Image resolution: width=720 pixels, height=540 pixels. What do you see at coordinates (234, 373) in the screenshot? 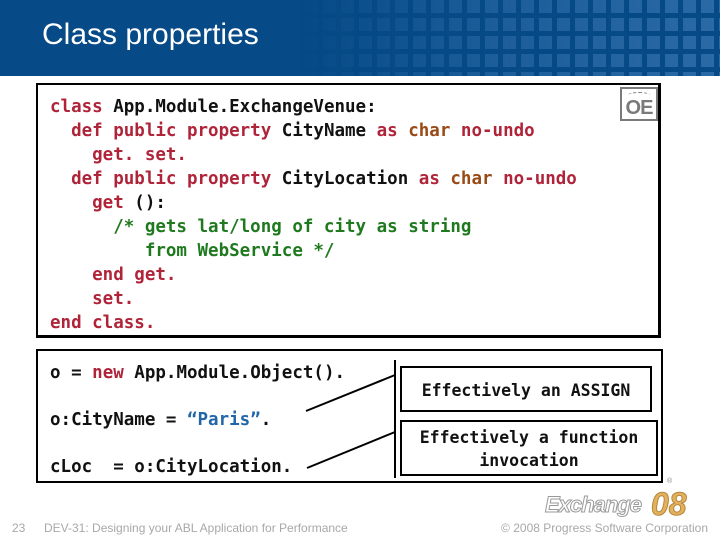
I see `code-text: App.Module.Object().` at bounding box center [234, 373].